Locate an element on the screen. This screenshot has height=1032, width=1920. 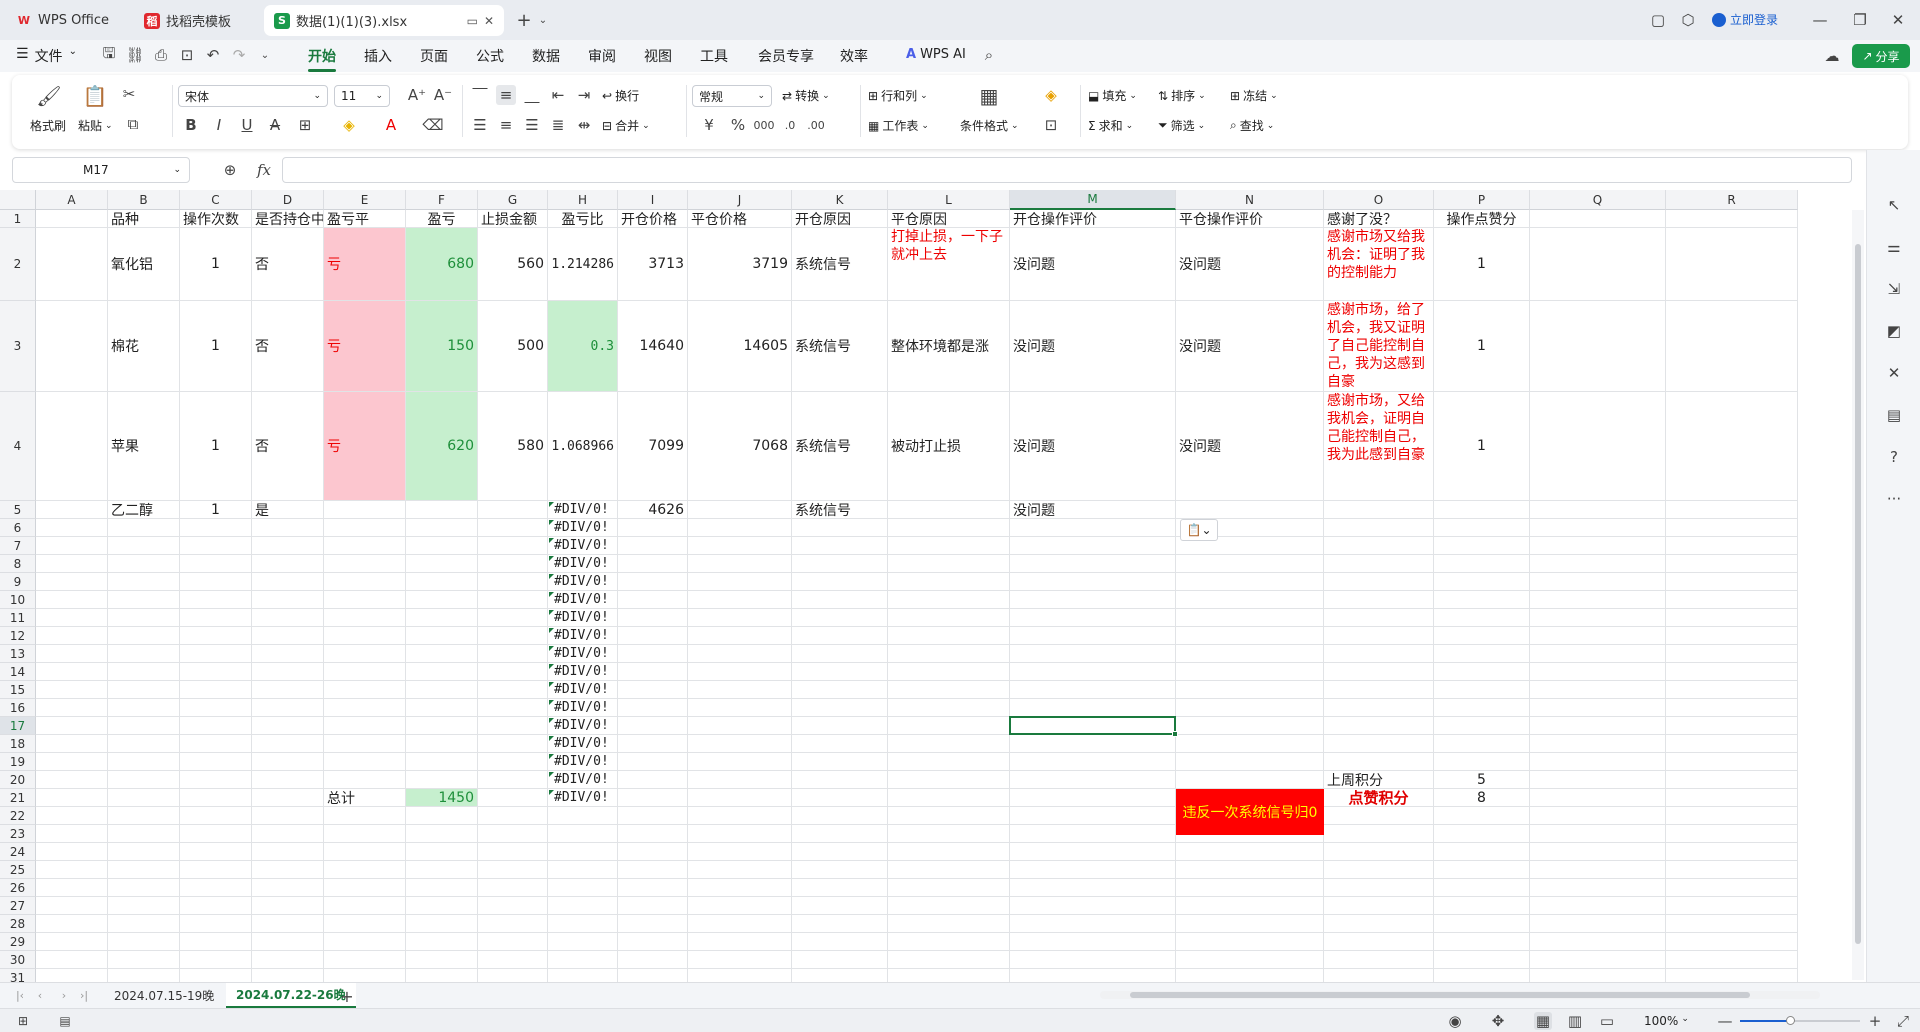
cell-K1: 开仓原因 is located at coordinates (839, 219).